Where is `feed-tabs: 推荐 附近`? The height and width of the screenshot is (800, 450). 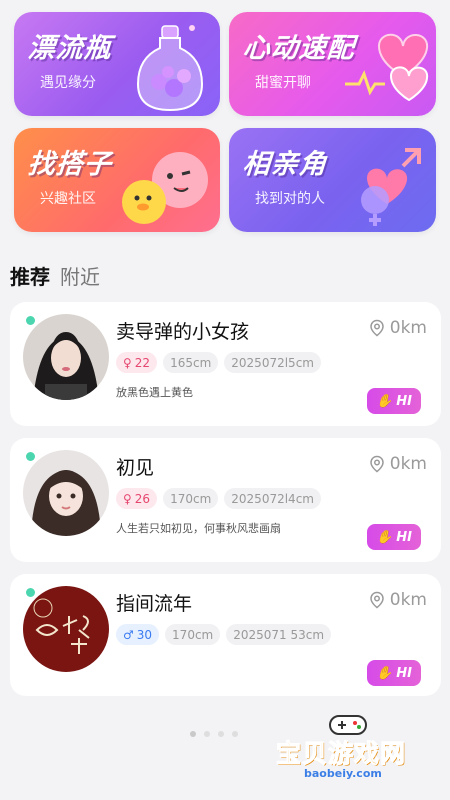
feed-tabs: 推荐 附近 is located at coordinates (55, 275).